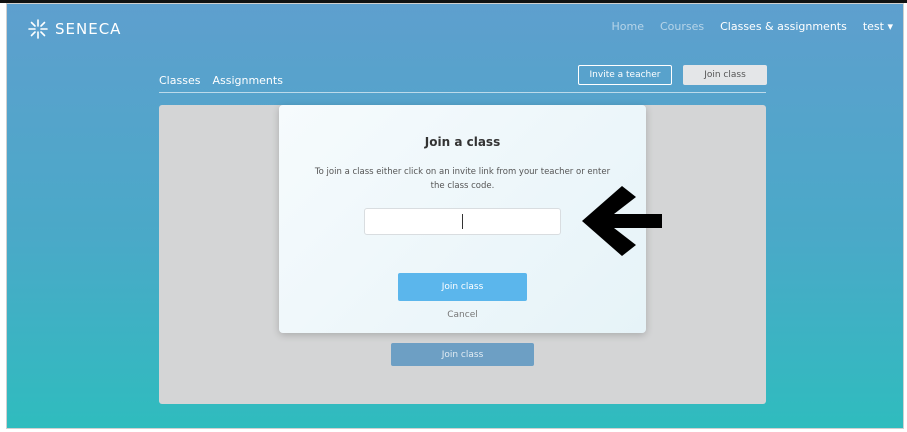 Image resolution: width=907 pixels, height=432 pixels. Describe the element at coordinates (462, 221) in the screenshot. I see `text-caret` at that location.